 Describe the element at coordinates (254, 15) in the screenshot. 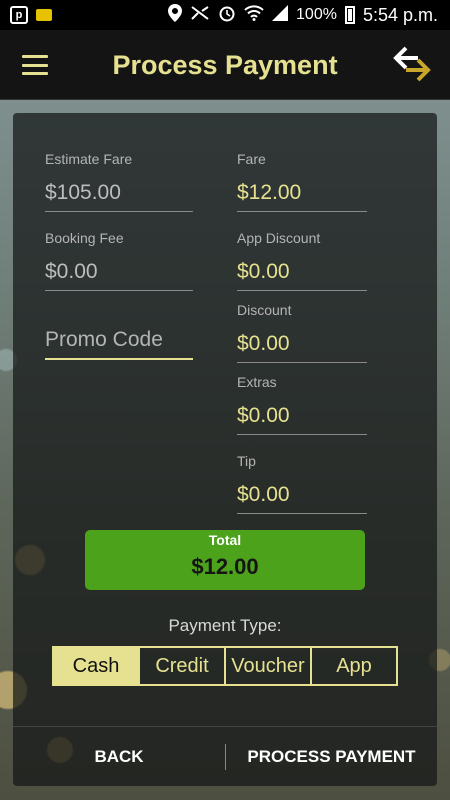

I see `wifi-icon` at that location.